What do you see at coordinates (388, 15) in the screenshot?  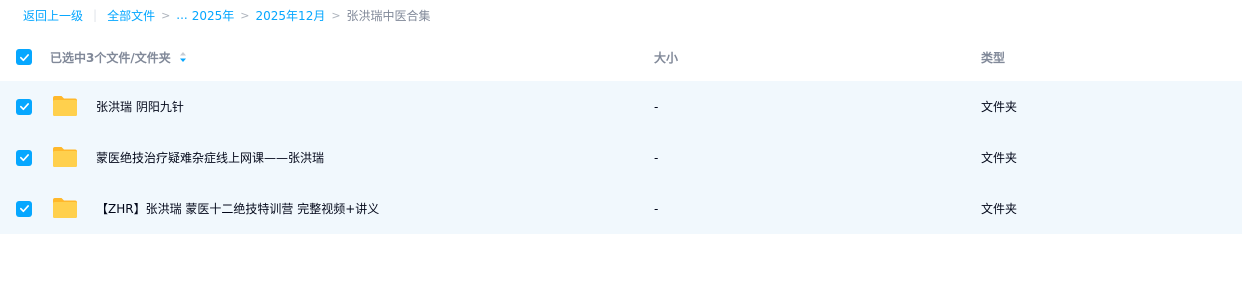 I see `breadcrumb-current: 张洪瑞中医合集` at bounding box center [388, 15].